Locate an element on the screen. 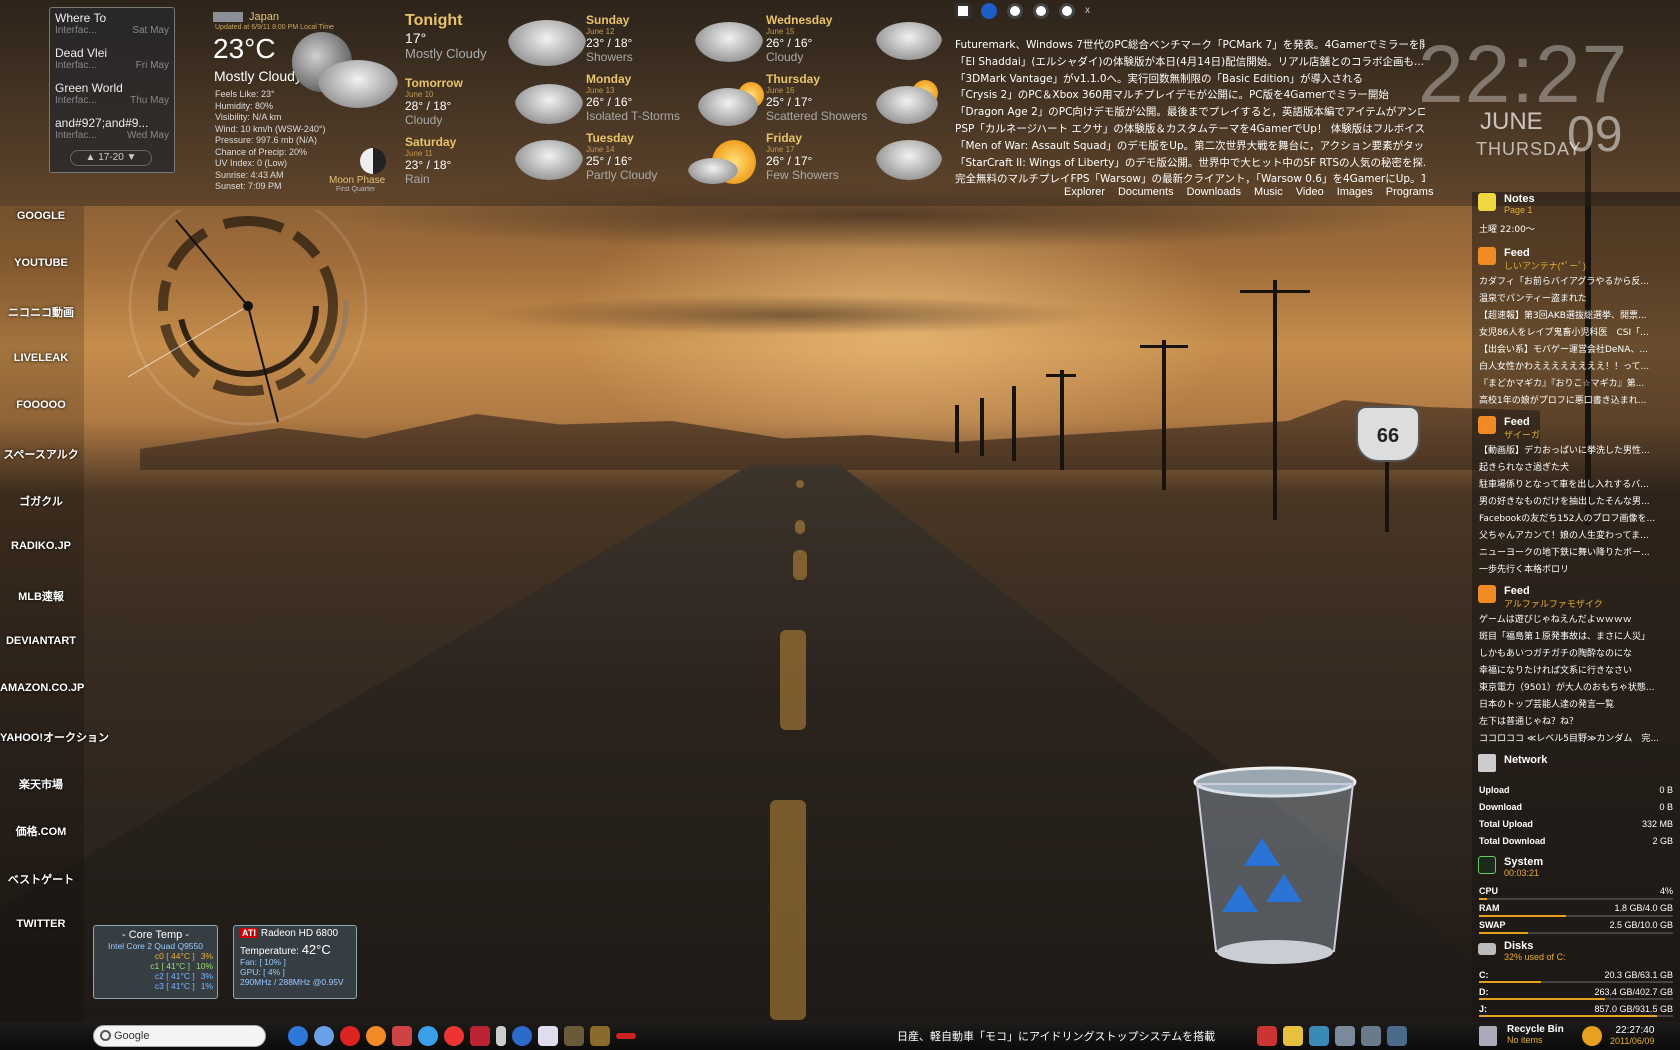 The width and height of the screenshot is (1680, 1050). quick-link-rakuten: 楽天市場 is located at coordinates (41, 799).